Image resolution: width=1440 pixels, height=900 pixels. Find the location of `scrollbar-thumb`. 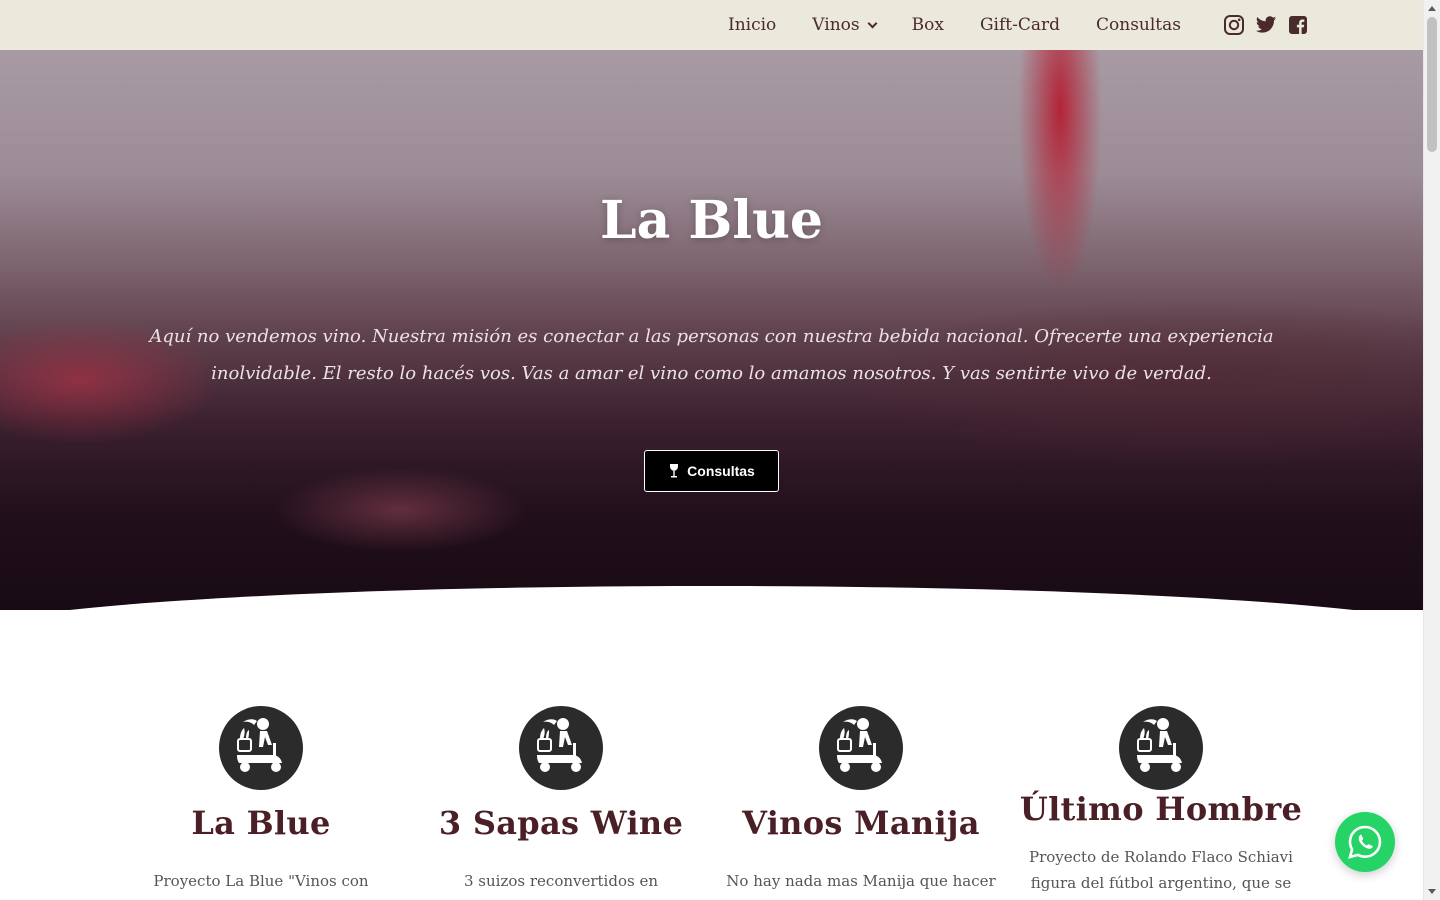

scrollbar-thumb is located at coordinates (1432, 84).